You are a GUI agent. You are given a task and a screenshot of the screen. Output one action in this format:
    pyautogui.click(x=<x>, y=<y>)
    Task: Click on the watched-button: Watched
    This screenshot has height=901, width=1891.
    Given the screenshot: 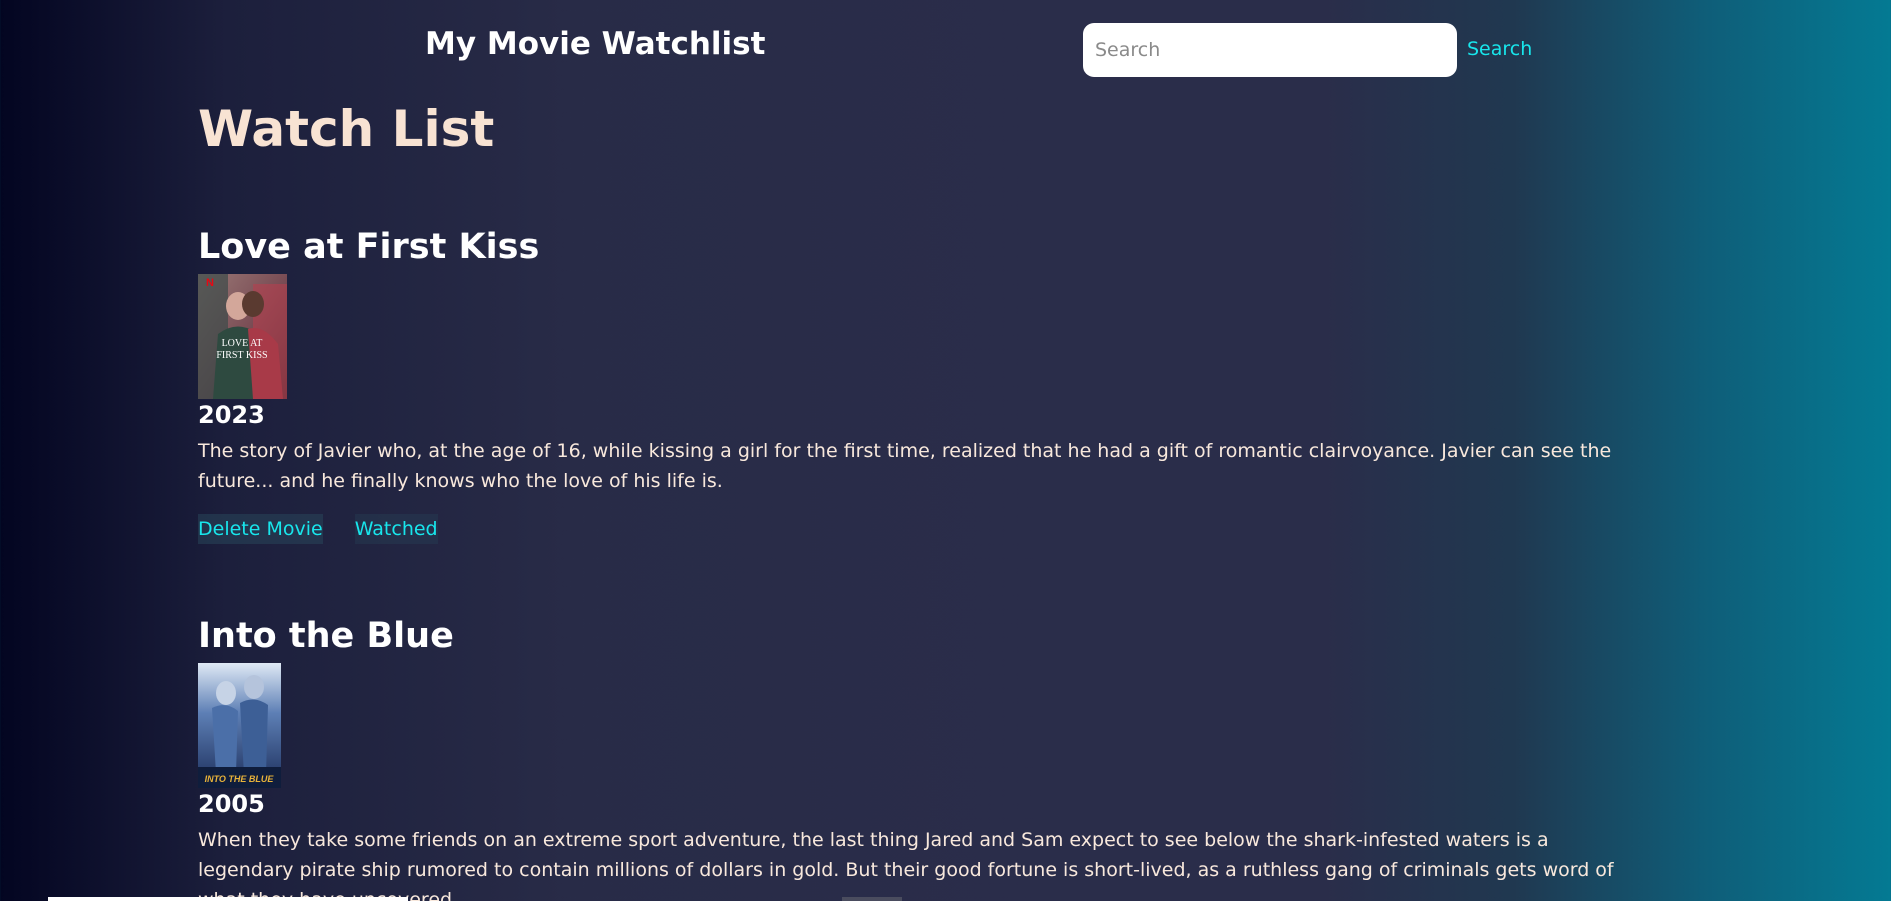 What is the action you would take?
    pyautogui.click(x=396, y=529)
    